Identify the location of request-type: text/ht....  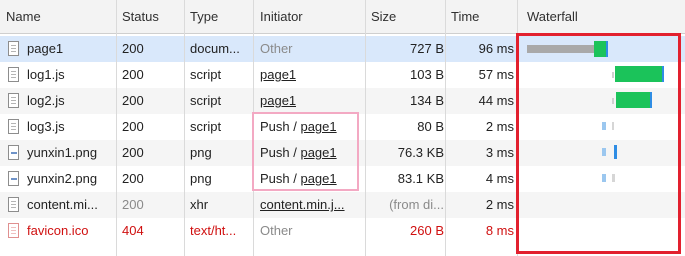
(213, 230).